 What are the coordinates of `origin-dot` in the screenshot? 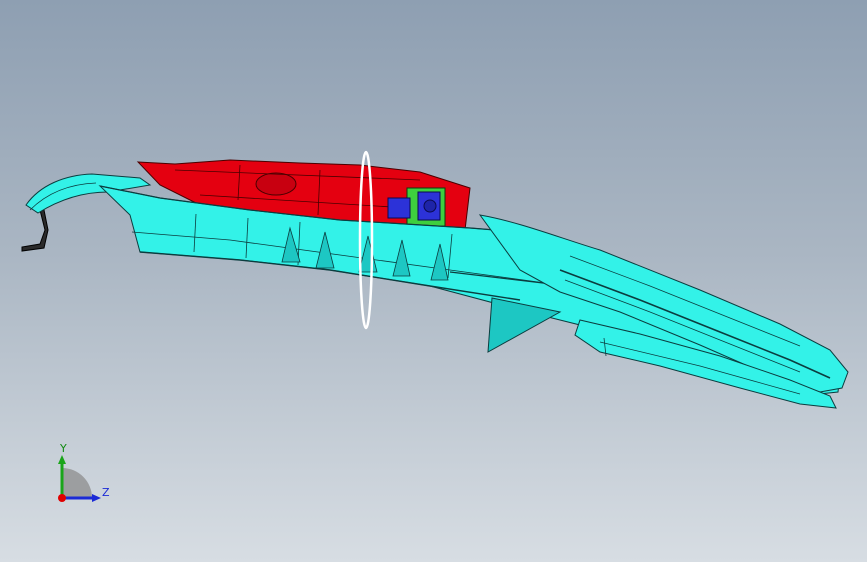 It's located at (62, 498).